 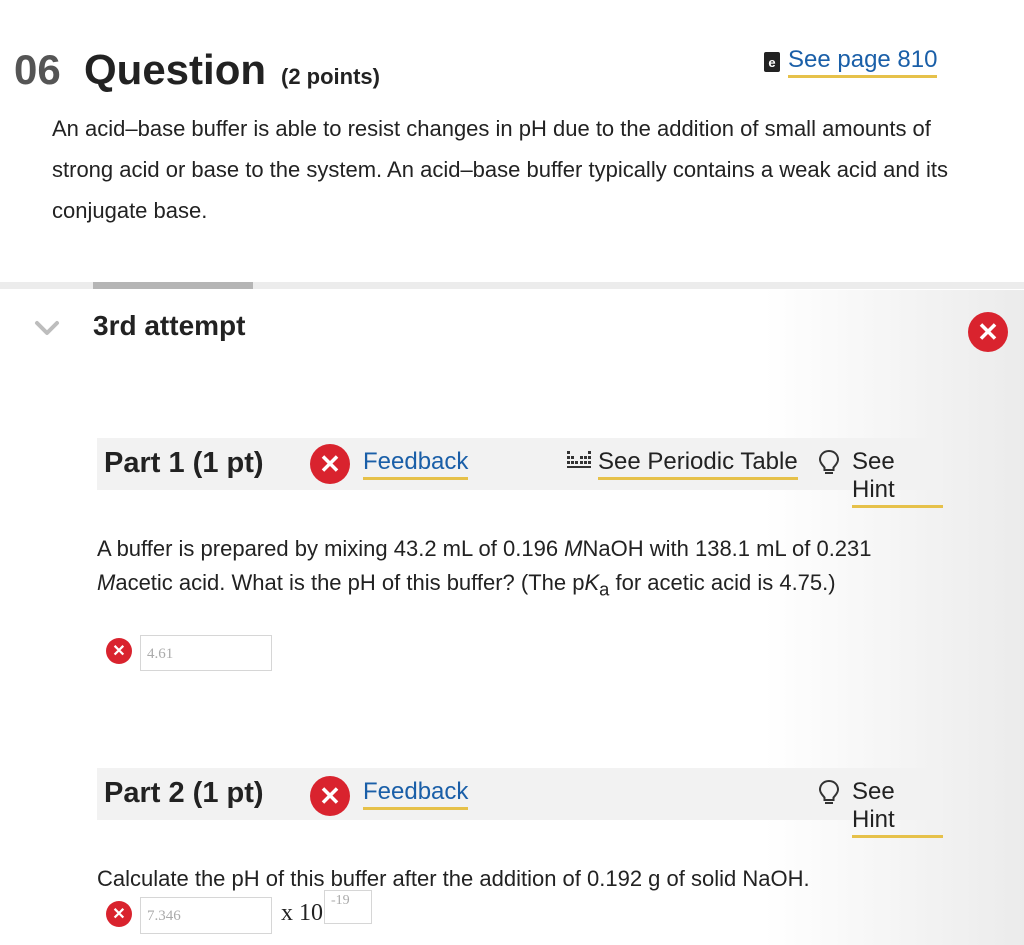 I want to click on question-points: (2 points), so click(x=330, y=76).